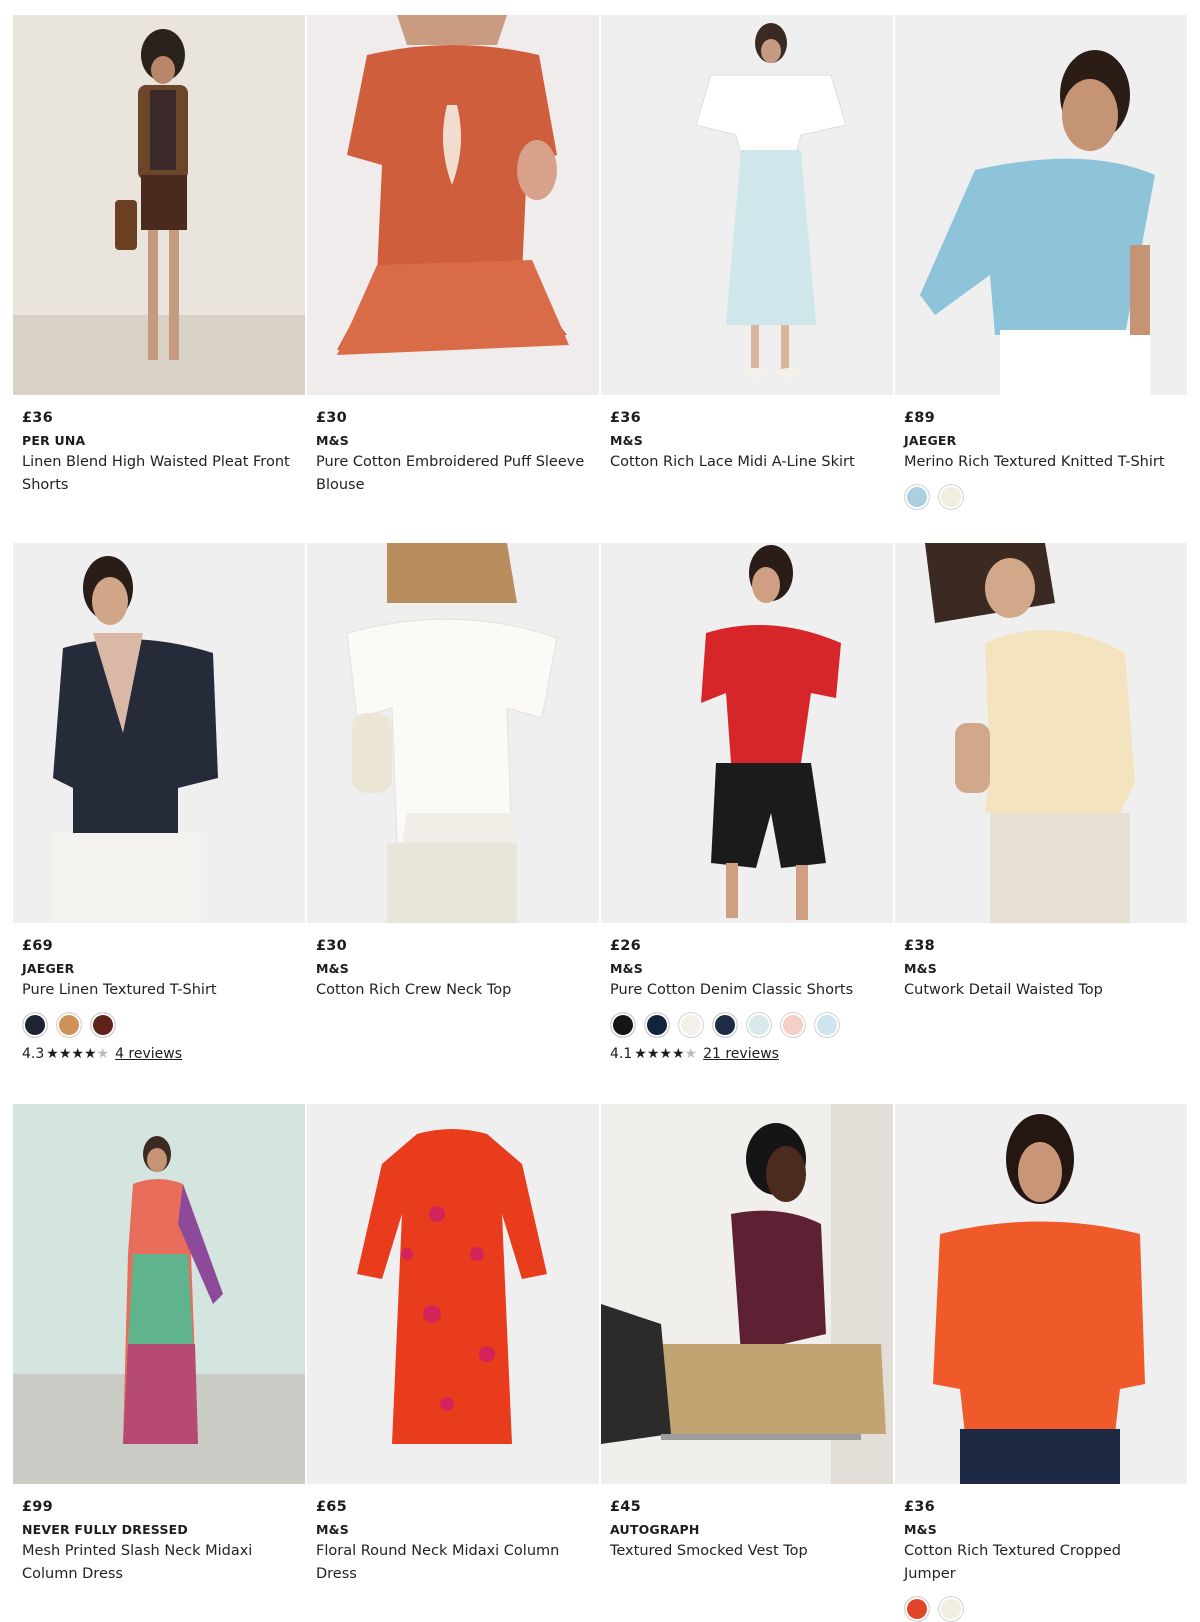 Image resolution: width=1200 pixels, height=1622 pixels. What do you see at coordinates (919, 418) in the screenshot?
I see `product-price: £89` at bounding box center [919, 418].